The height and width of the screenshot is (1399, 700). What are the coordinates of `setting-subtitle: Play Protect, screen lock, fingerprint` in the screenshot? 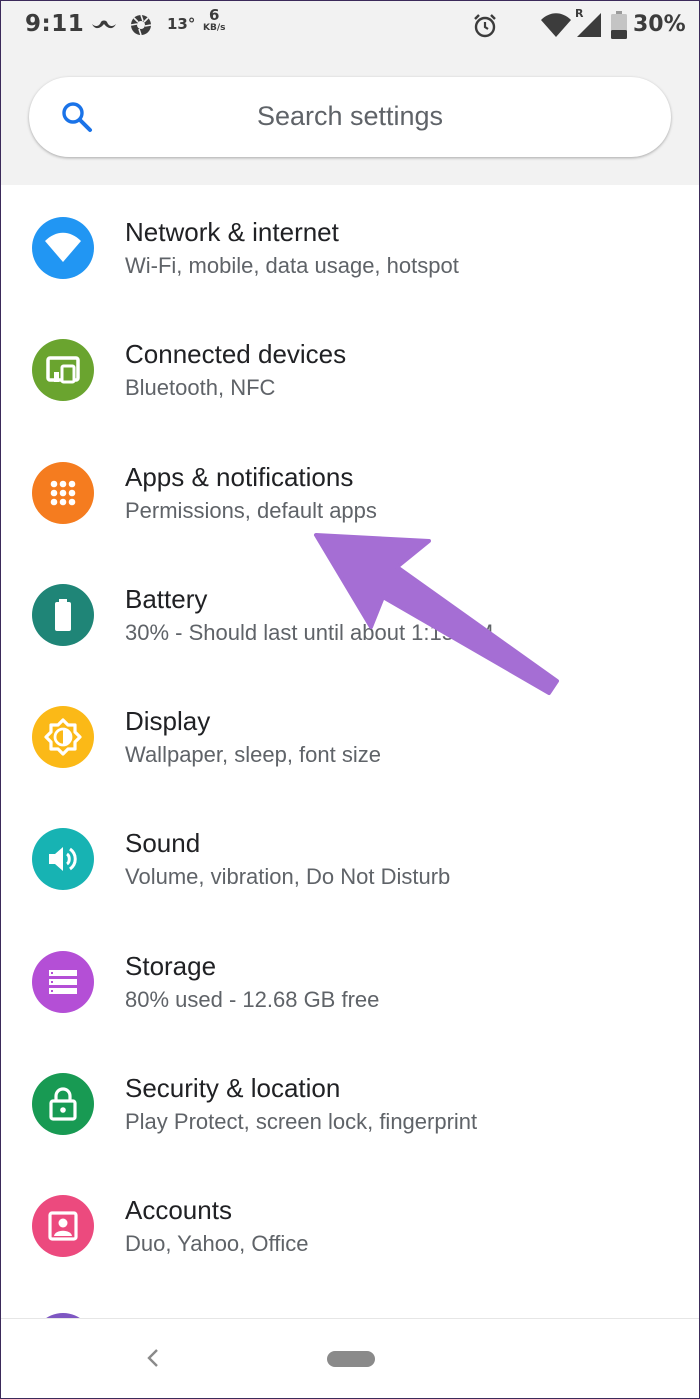 It's located at (301, 1122).